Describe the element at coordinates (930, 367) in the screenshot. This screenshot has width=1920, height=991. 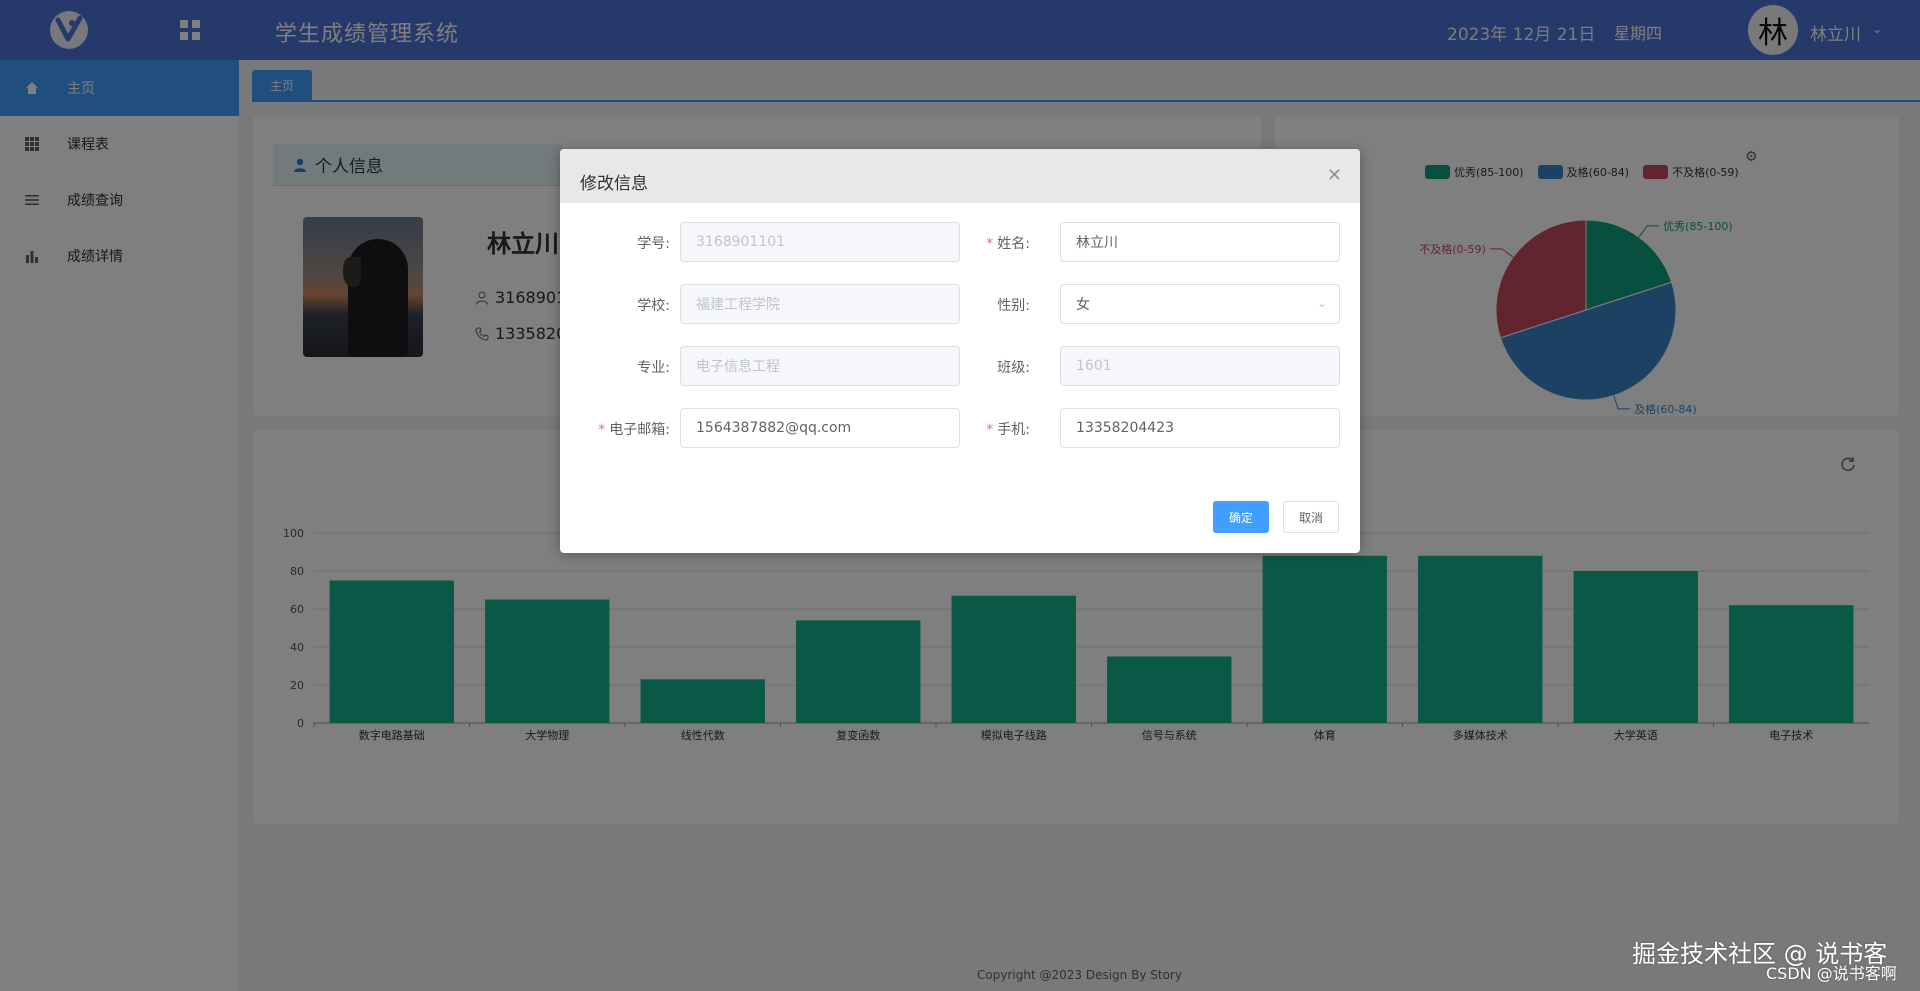
I see `class-label: 班级:` at that location.